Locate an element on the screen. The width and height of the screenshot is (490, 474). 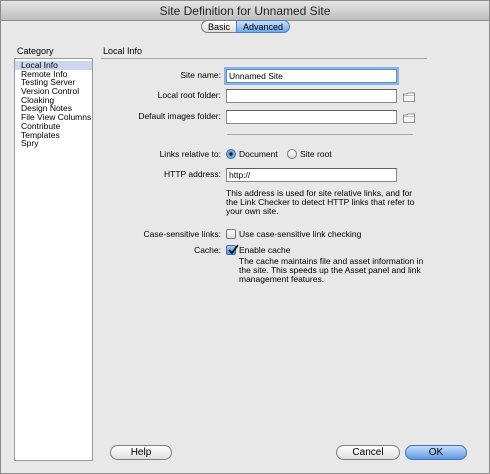
default-images-folder-field is located at coordinates (311, 117).